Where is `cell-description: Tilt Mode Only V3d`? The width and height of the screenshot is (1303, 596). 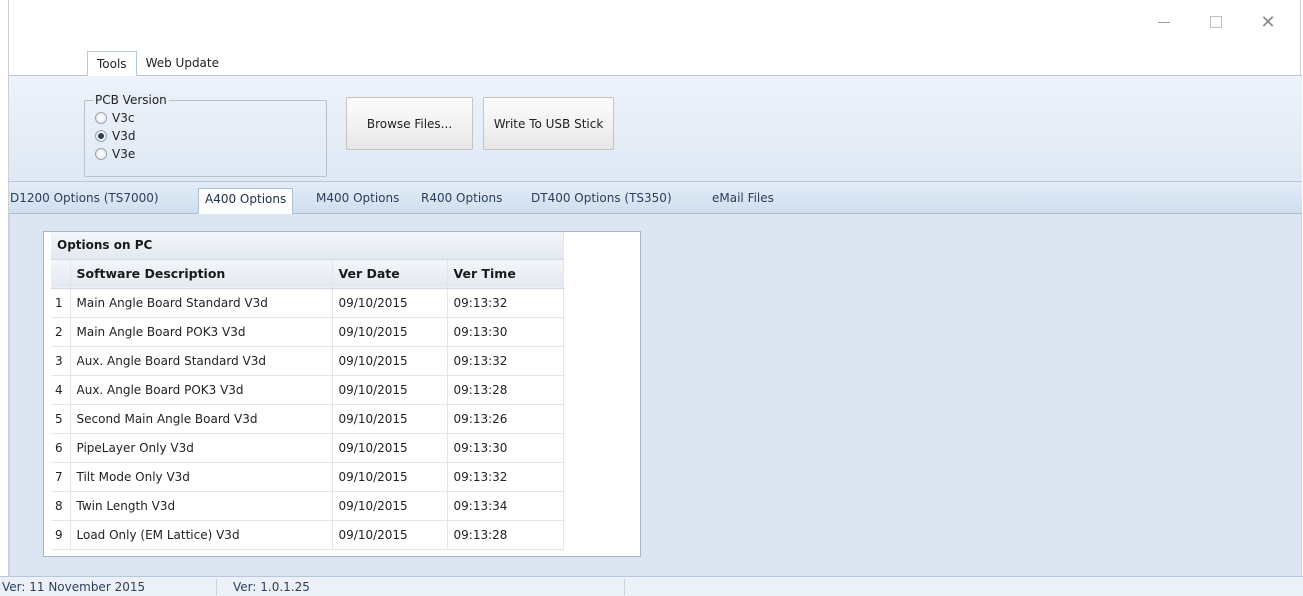
cell-description: Tilt Mode Only V3d is located at coordinates (201, 477).